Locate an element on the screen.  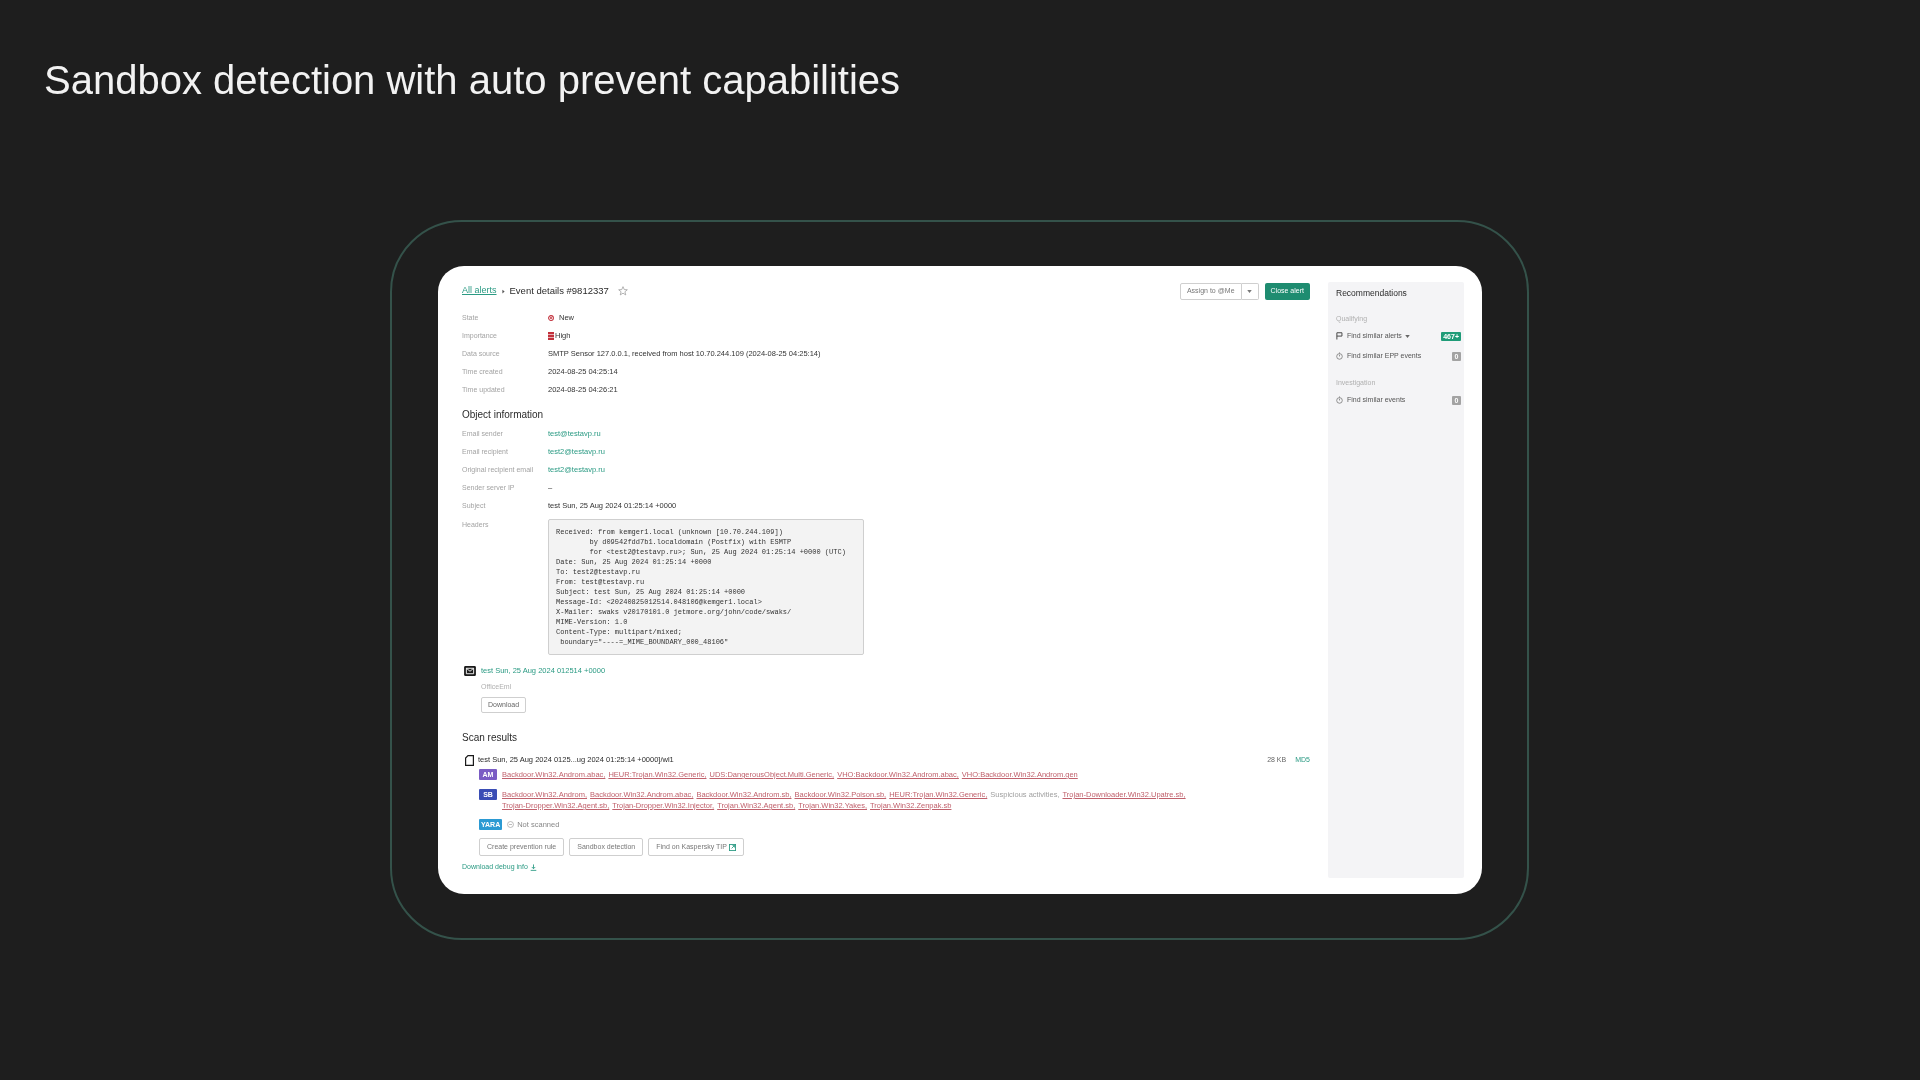
envelope-icon is located at coordinates (470, 671).